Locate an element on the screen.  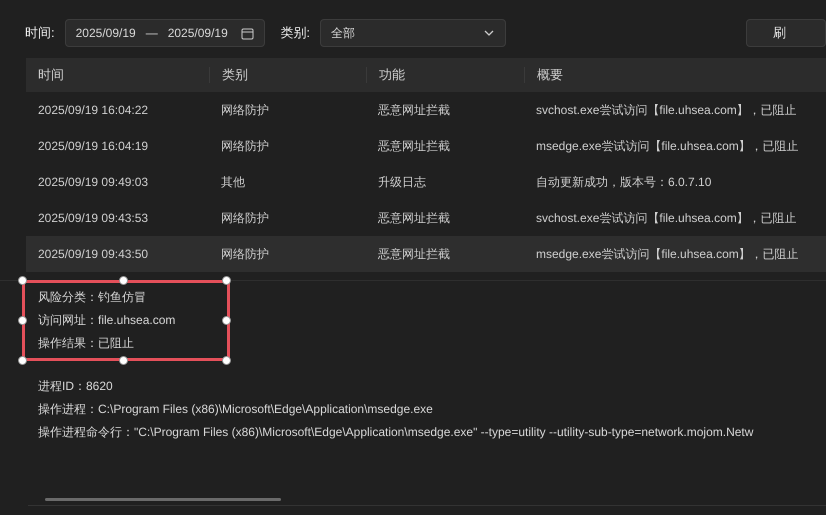
table-row: 2025/09/19 09:49:03 其他 升级日志 自动更新成功，版本号：6.0.7.10 is located at coordinates (426, 182).